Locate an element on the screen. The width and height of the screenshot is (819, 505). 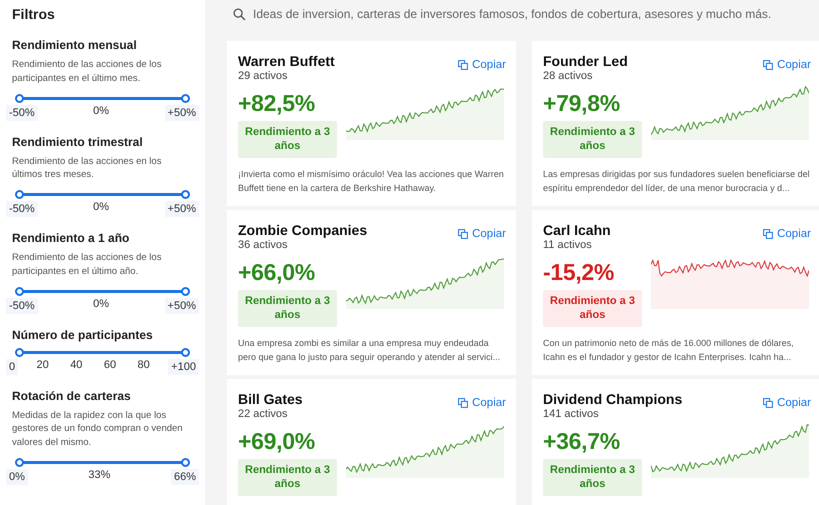
asset-count: 141 activos is located at coordinates (571, 414).